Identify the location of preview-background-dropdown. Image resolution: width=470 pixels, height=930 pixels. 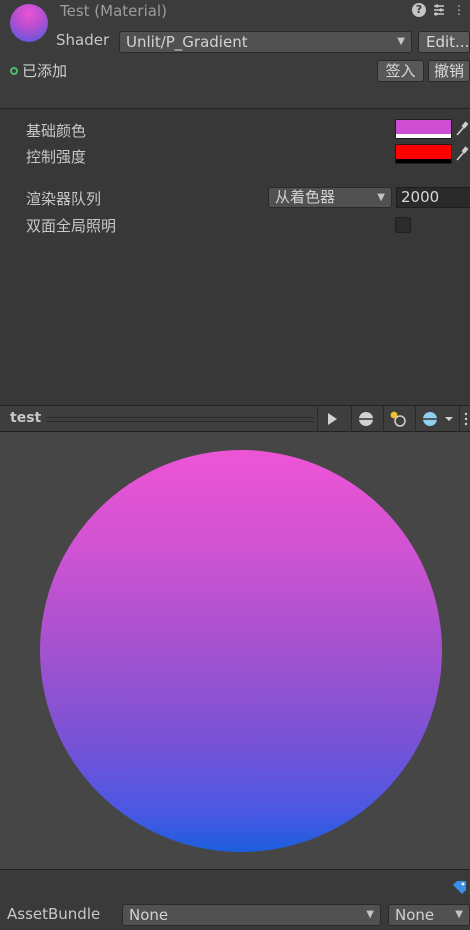
(437, 419).